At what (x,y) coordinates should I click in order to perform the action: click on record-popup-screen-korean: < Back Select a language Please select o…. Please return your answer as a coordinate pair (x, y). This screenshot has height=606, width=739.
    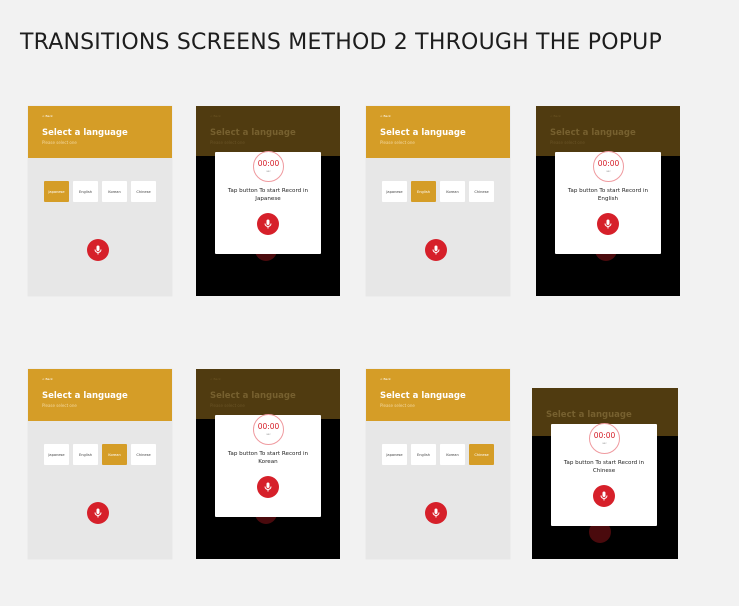
    Looking at the image, I should click on (268, 464).